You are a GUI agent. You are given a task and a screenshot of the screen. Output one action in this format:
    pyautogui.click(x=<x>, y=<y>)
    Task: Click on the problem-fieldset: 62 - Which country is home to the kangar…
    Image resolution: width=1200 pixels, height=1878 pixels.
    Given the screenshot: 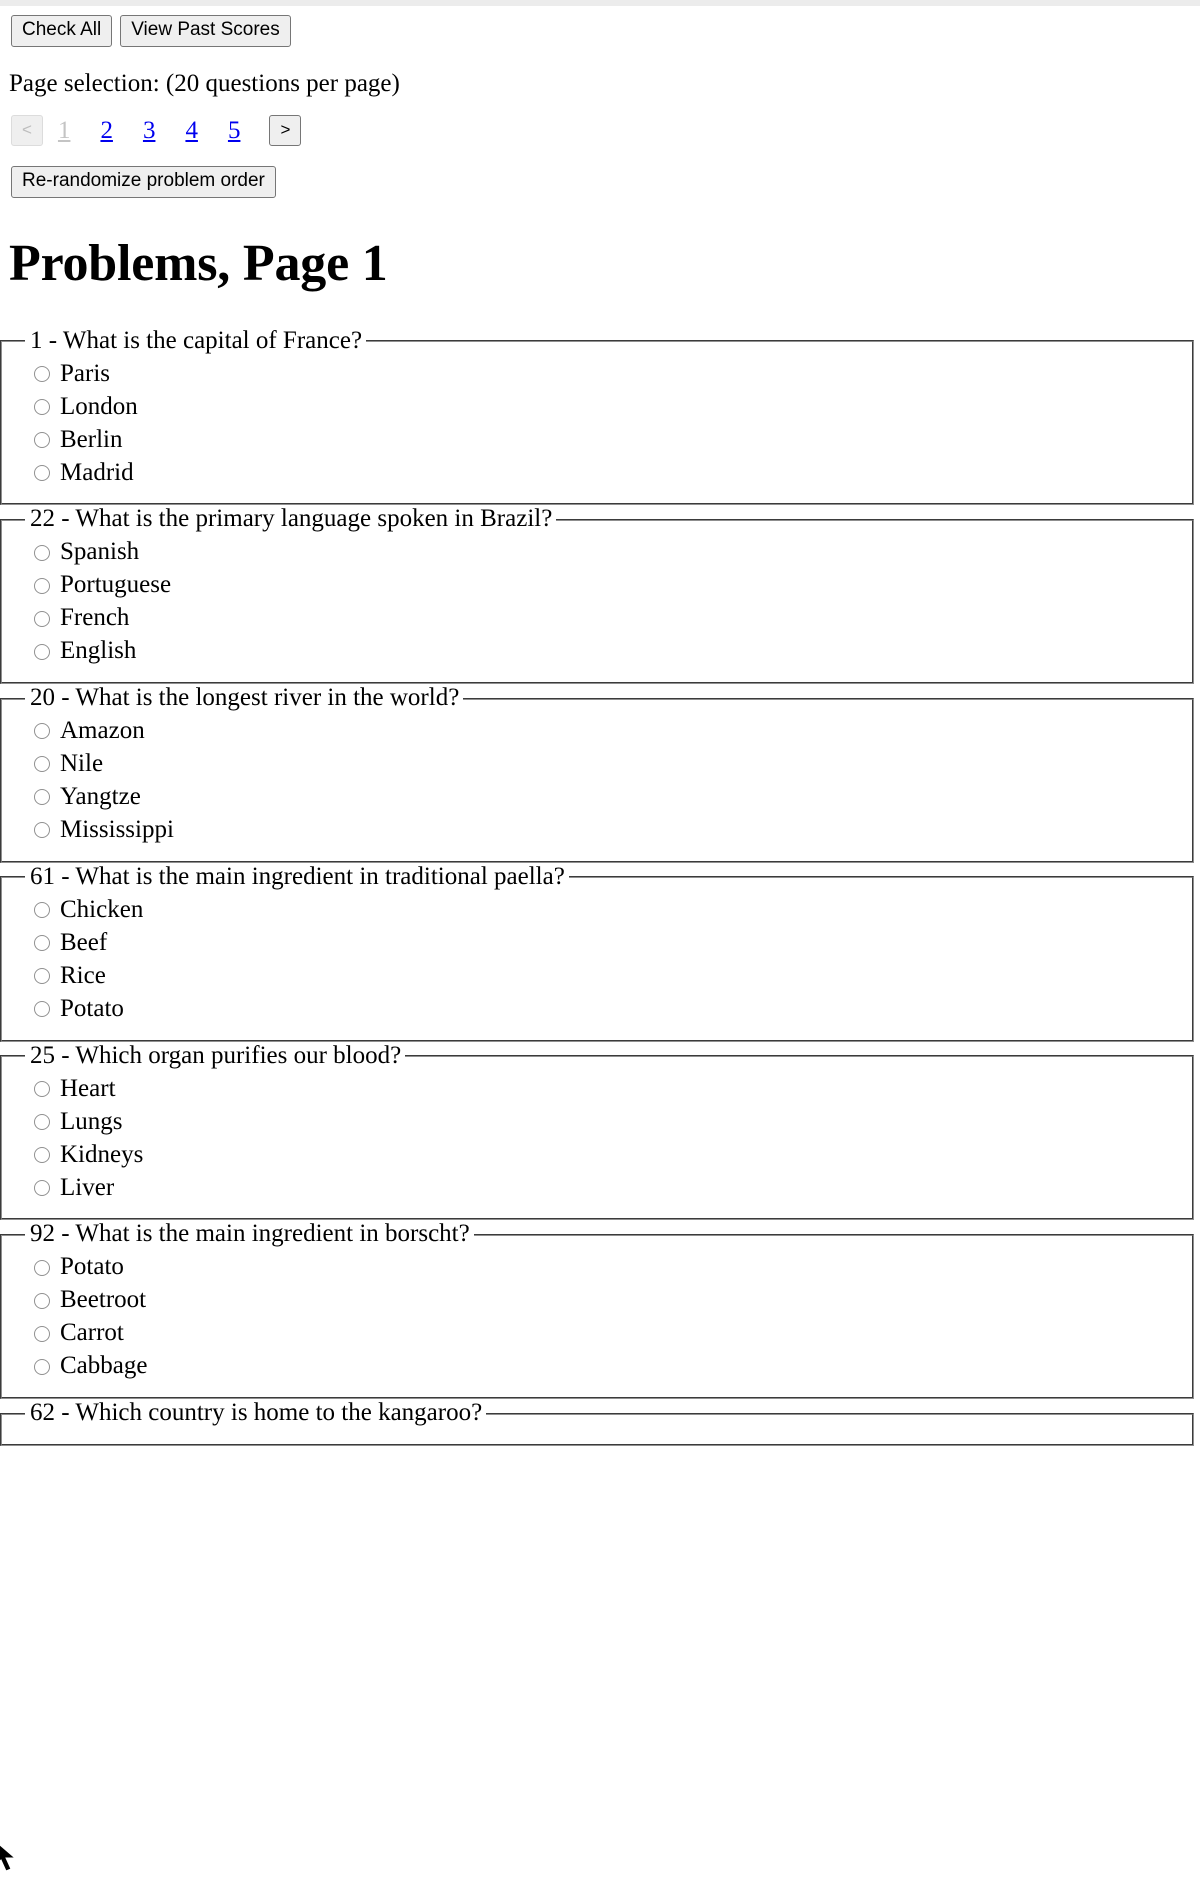 What is the action you would take?
    pyautogui.click(x=597, y=1422)
    